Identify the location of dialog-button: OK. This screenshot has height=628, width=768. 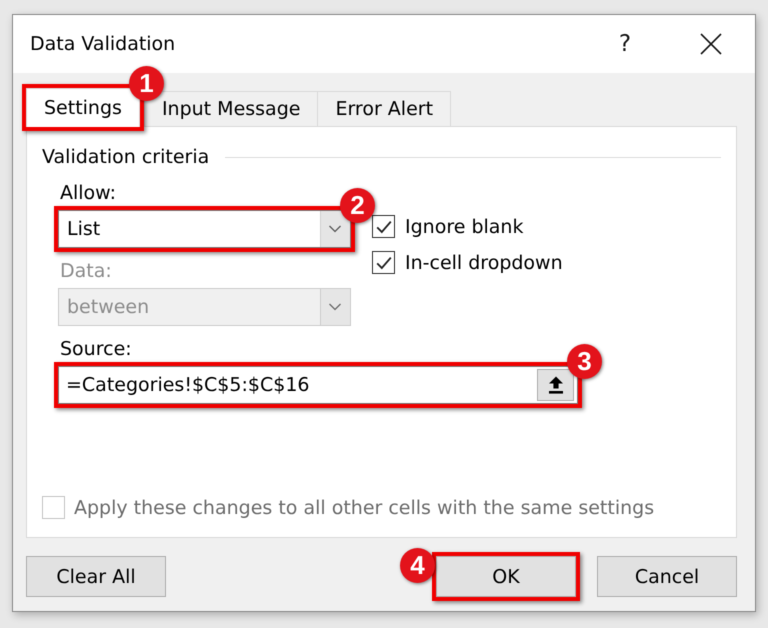
(506, 576).